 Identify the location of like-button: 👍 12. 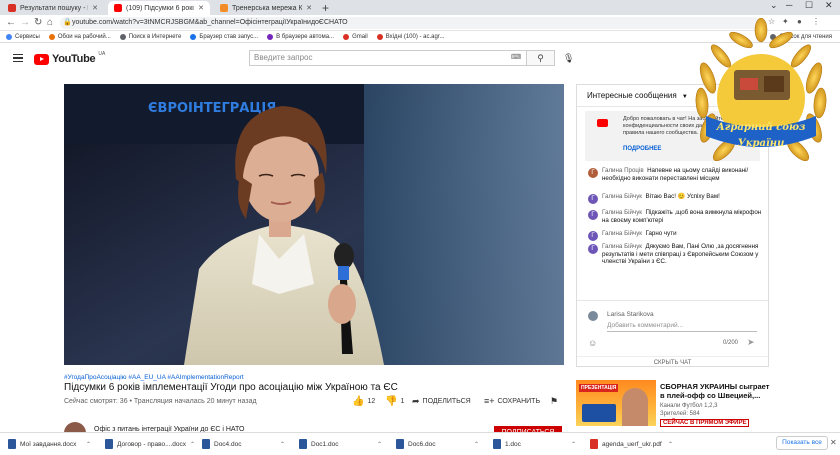
(363, 401).